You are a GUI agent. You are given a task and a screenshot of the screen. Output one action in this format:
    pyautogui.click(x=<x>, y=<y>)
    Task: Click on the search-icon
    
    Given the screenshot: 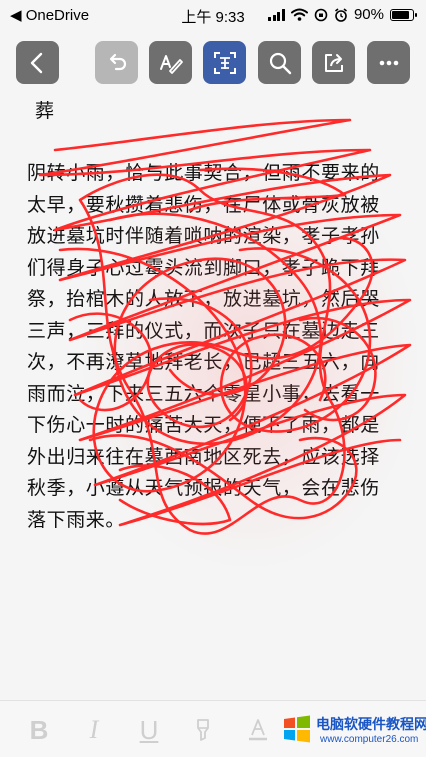 What is the action you would take?
    pyautogui.click(x=280, y=63)
    